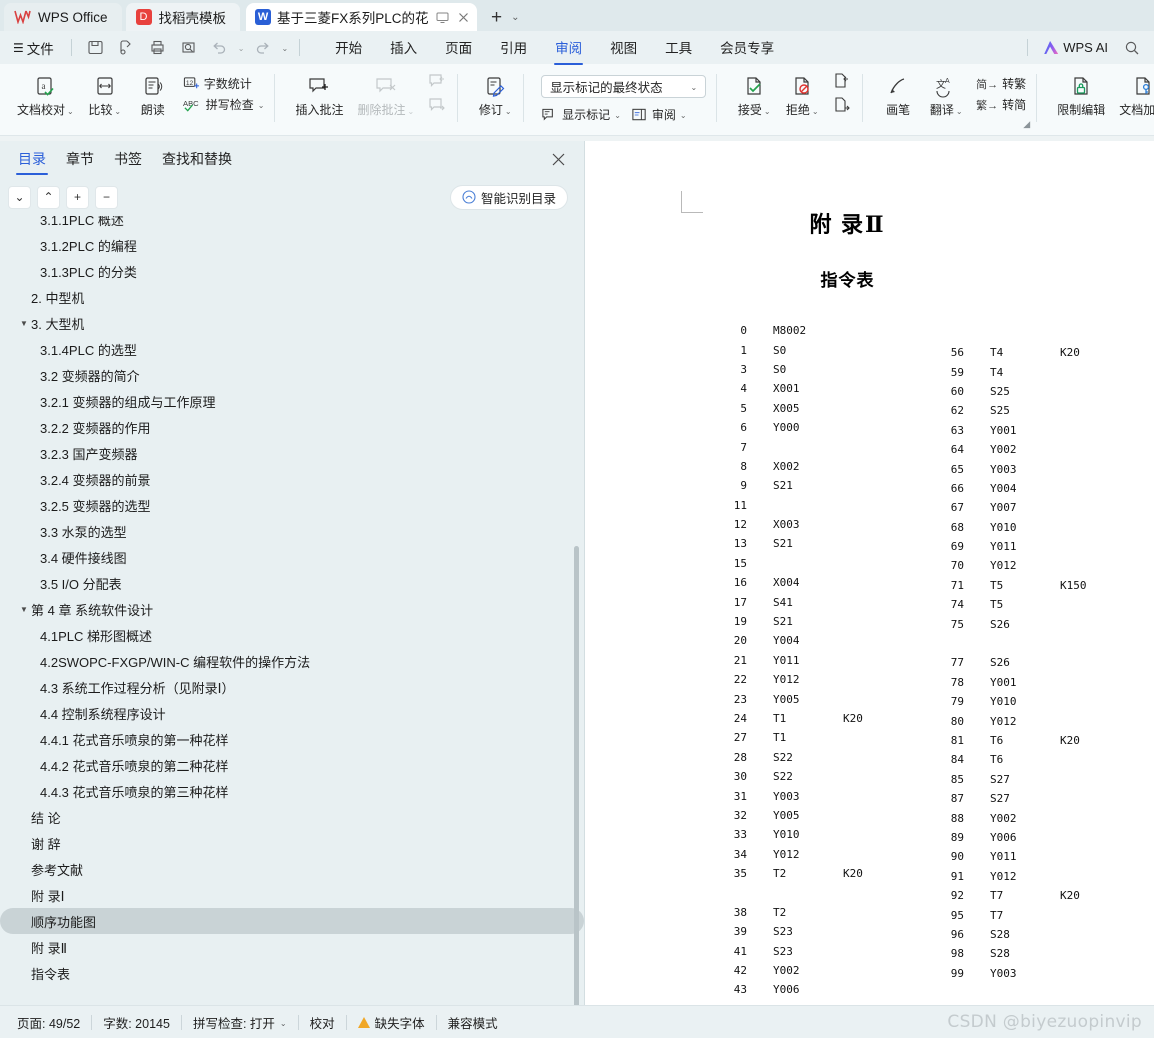 This screenshot has height=1038, width=1154. What do you see at coordinates (1076, 47) in the screenshot?
I see `wps-ai-button: WPS AI` at bounding box center [1076, 47].